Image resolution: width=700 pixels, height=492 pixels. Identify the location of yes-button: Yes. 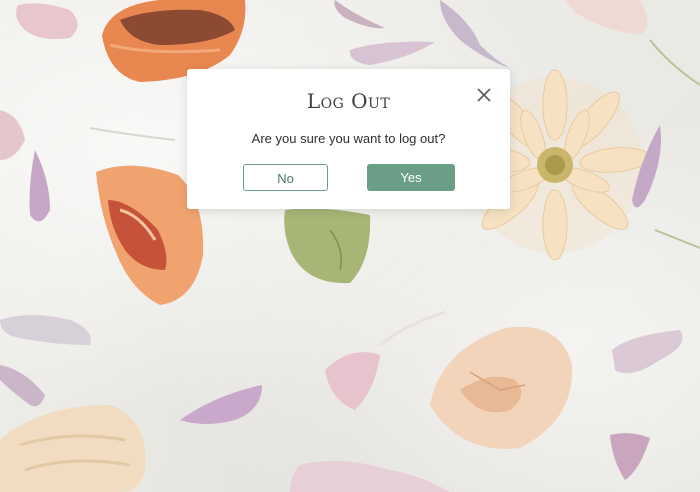
(411, 177).